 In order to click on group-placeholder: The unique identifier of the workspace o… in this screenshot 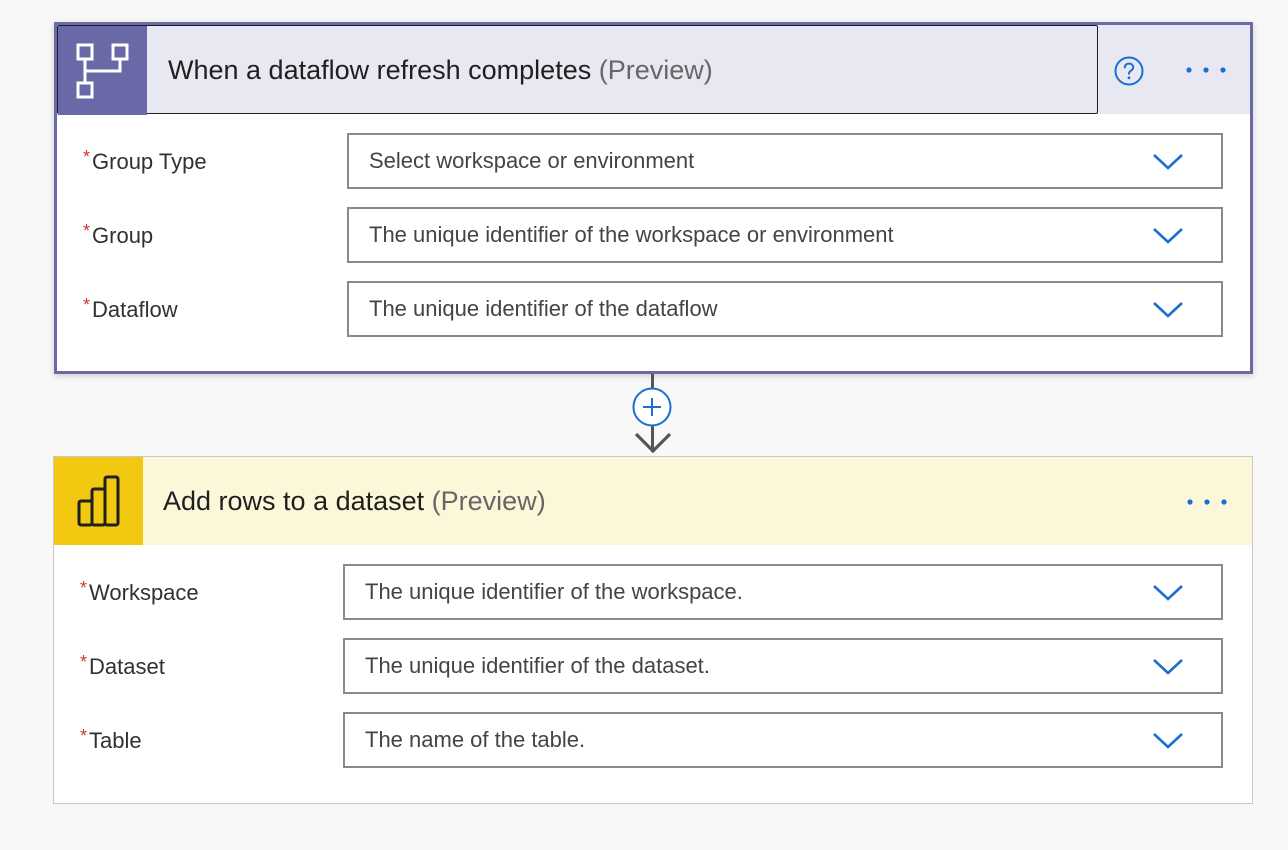, I will do `click(631, 234)`.